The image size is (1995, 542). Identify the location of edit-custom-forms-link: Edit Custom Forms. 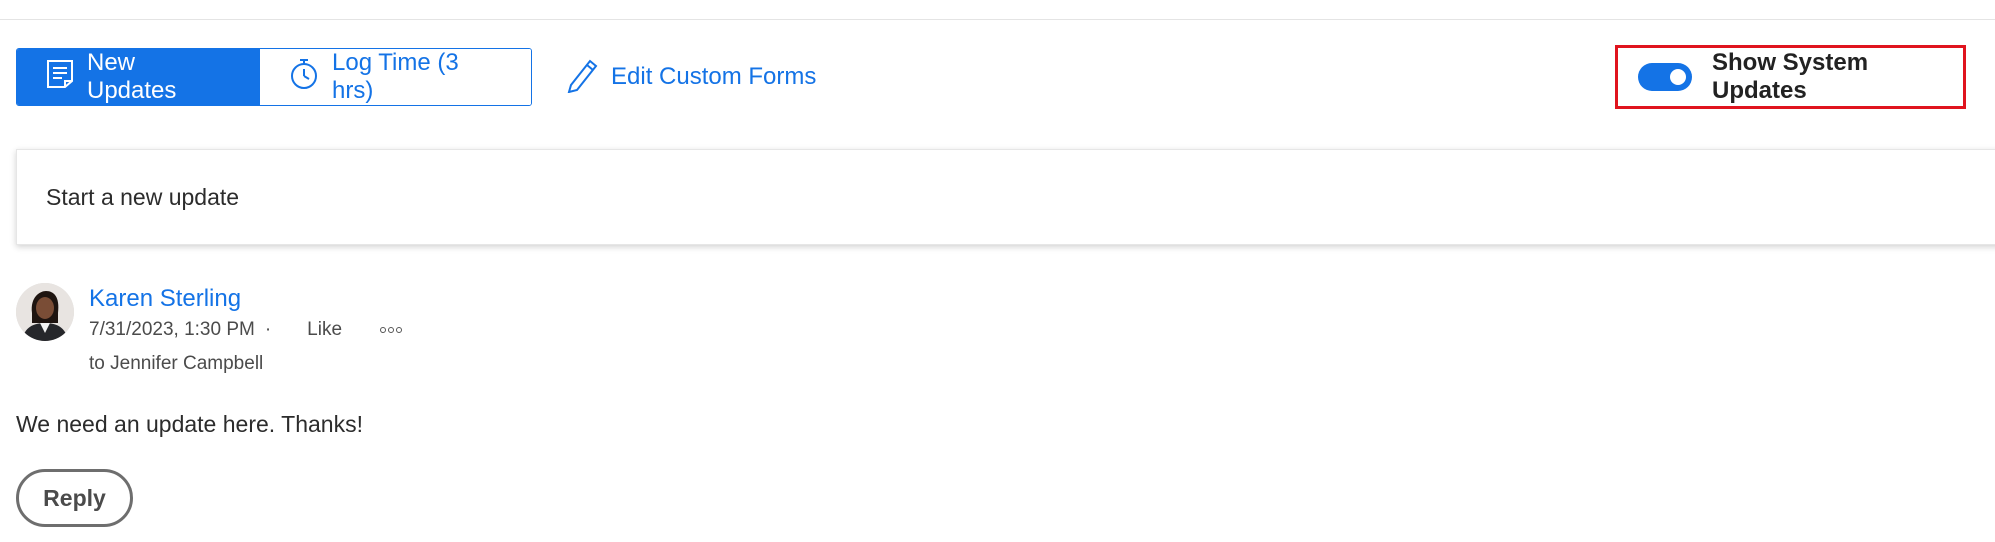
(689, 77).